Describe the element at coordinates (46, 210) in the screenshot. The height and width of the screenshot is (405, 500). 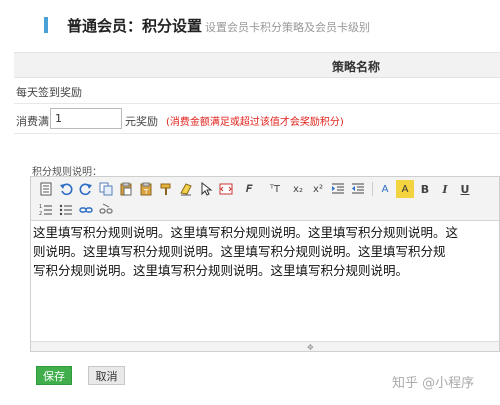
I see `ordered-list-icon: 12` at that location.